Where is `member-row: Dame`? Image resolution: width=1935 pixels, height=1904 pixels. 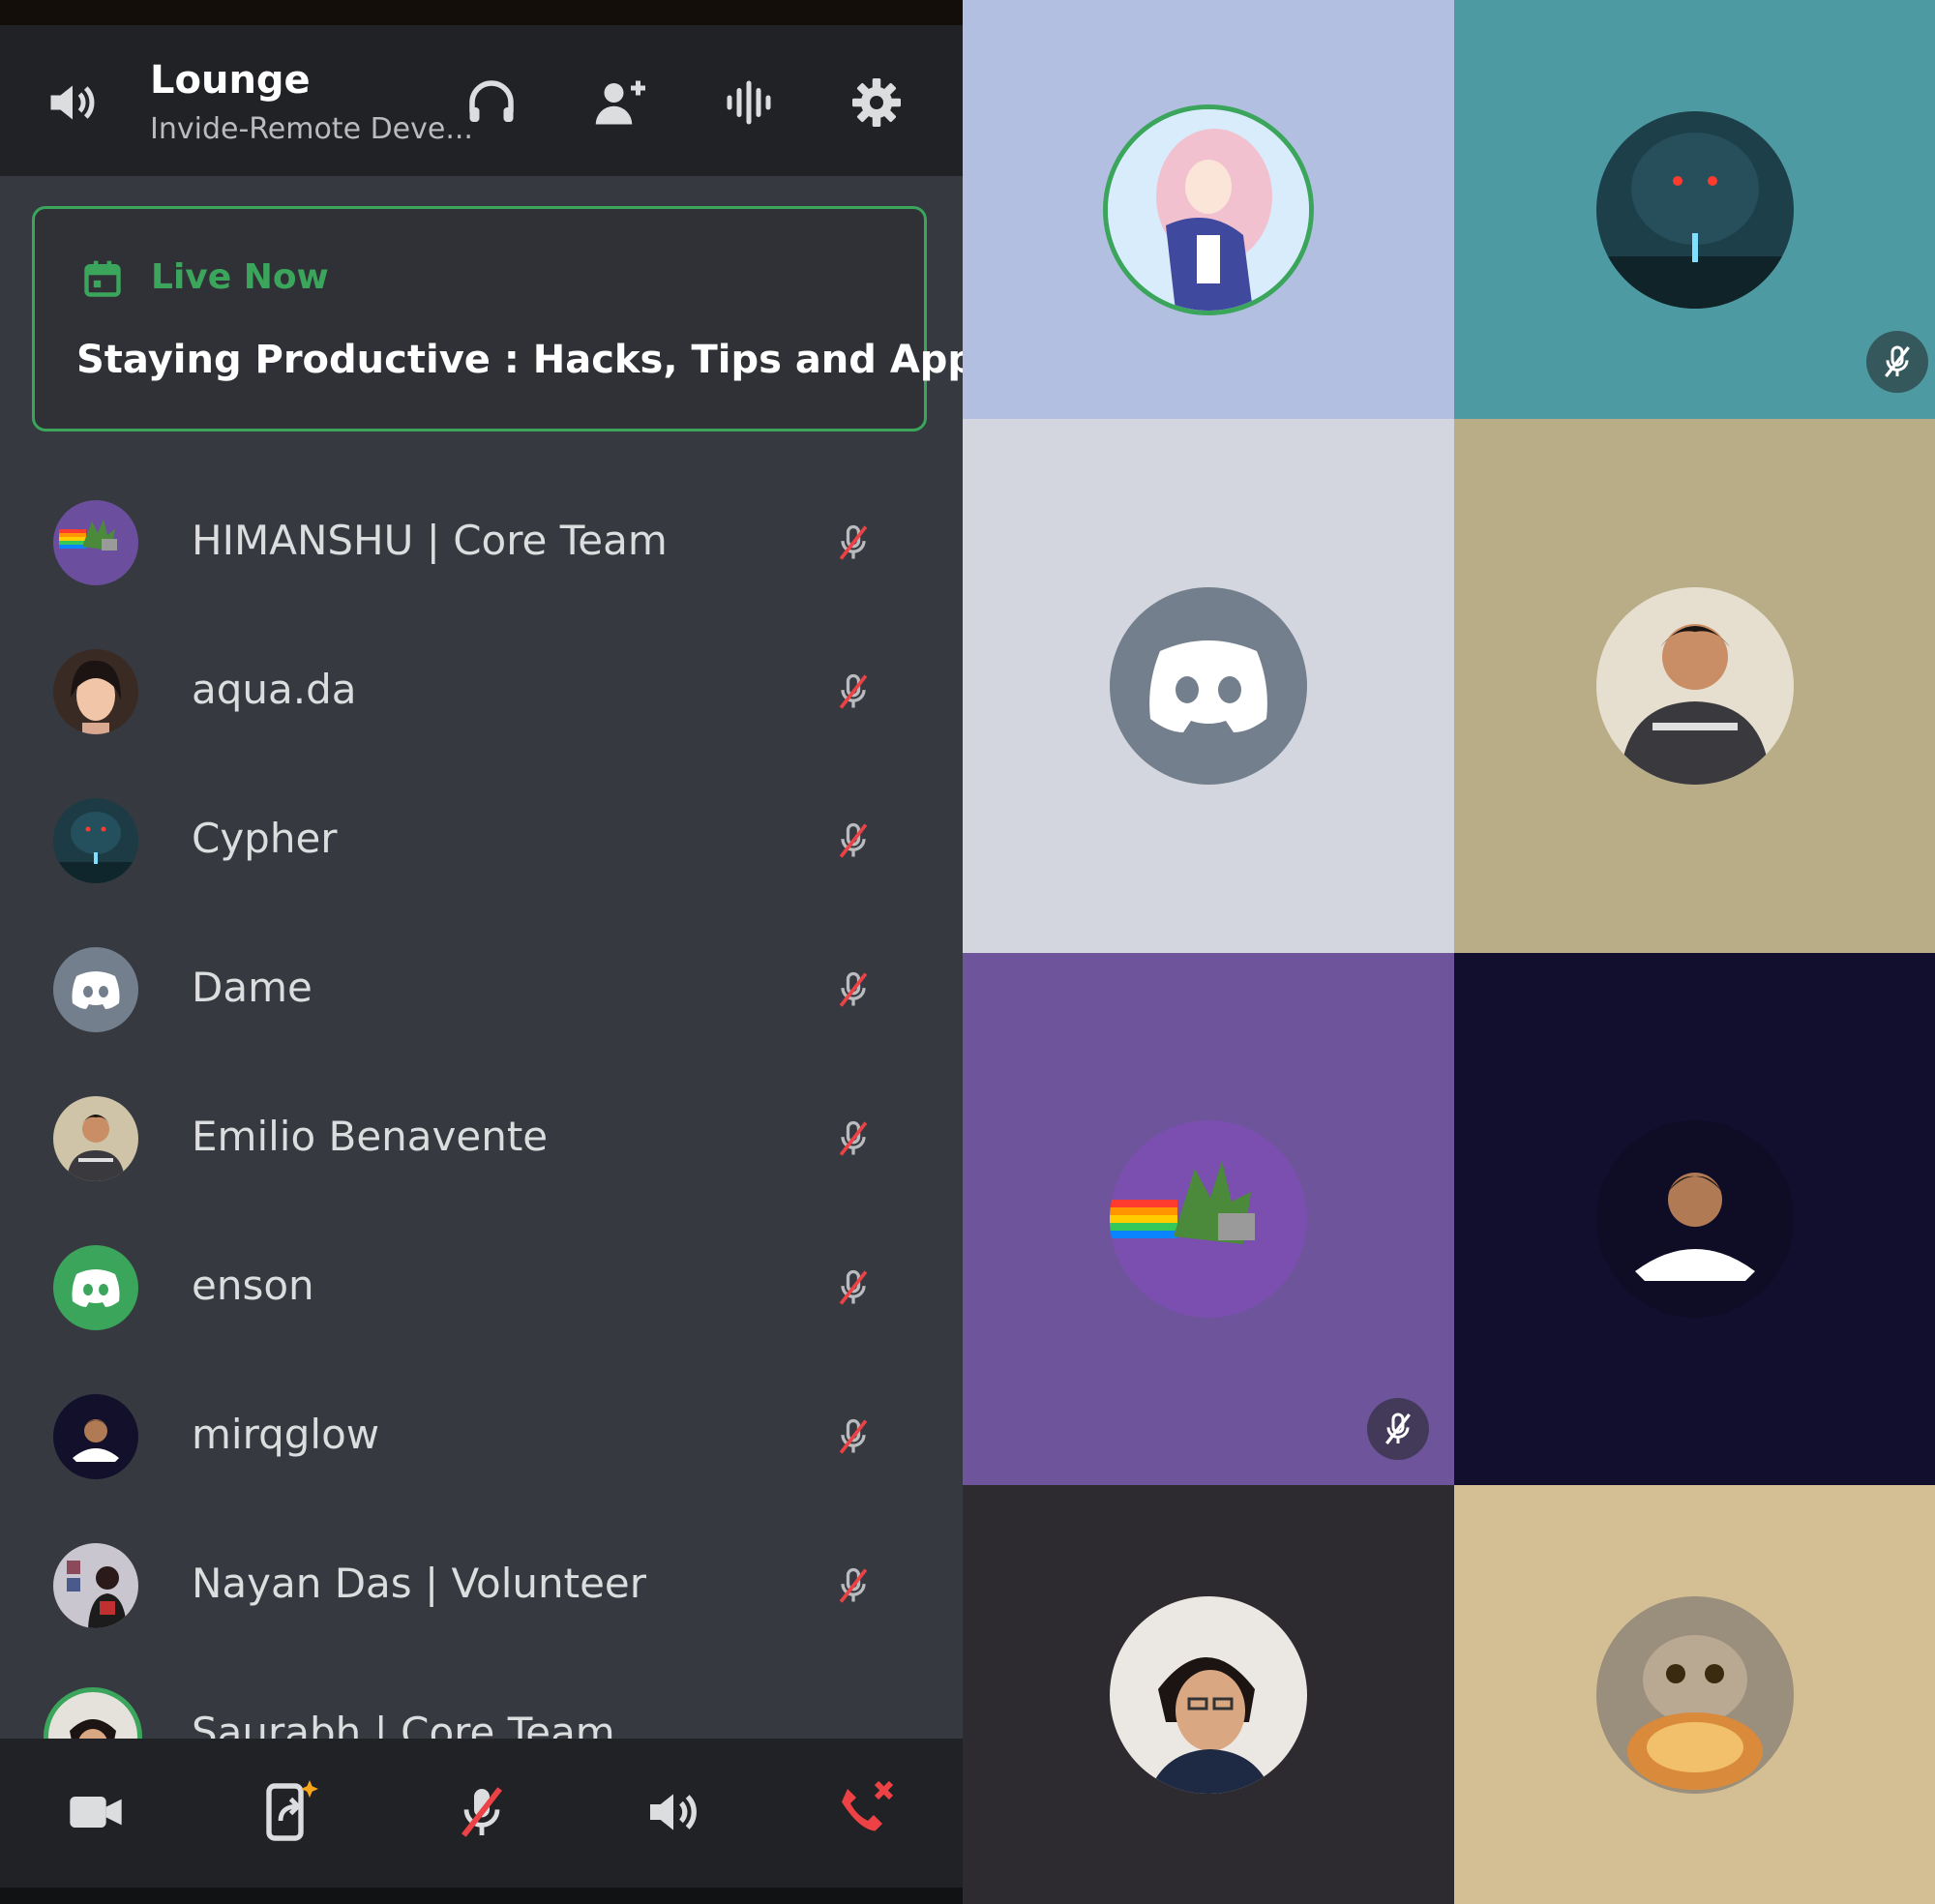 member-row: Dame is located at coordinates (481, 990).